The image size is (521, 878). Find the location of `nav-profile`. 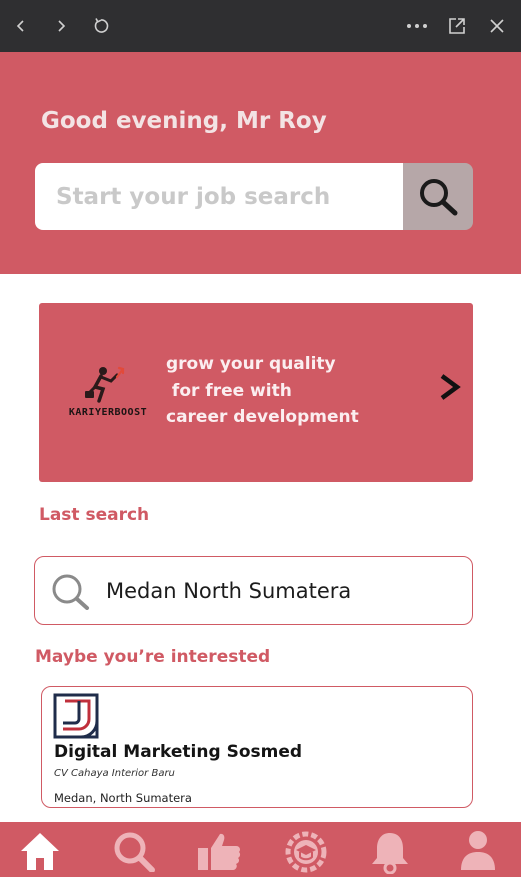

nav-profile is located at coordinates (478, 854).